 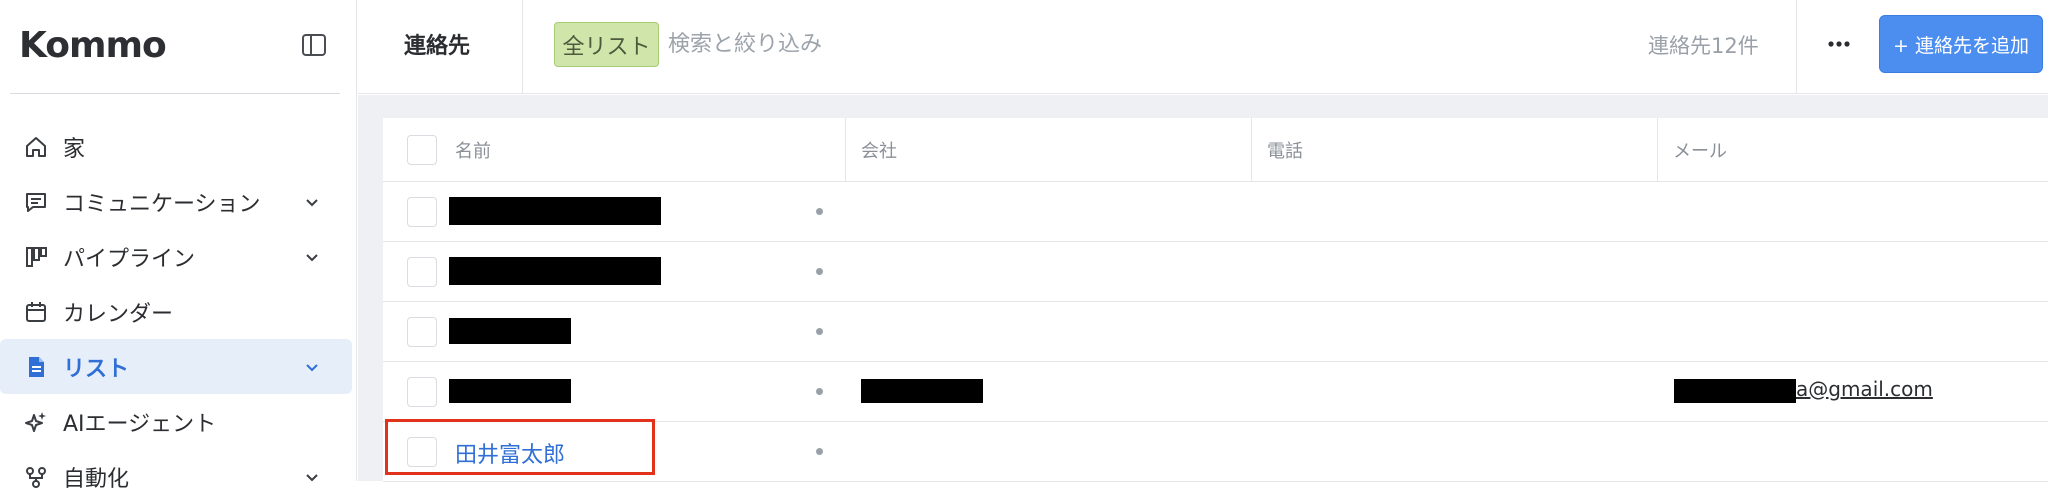 What do you see at coordinates (175, 93) in the screenshot?
I see `sidebar-divider` at bounding box center [175, 93].